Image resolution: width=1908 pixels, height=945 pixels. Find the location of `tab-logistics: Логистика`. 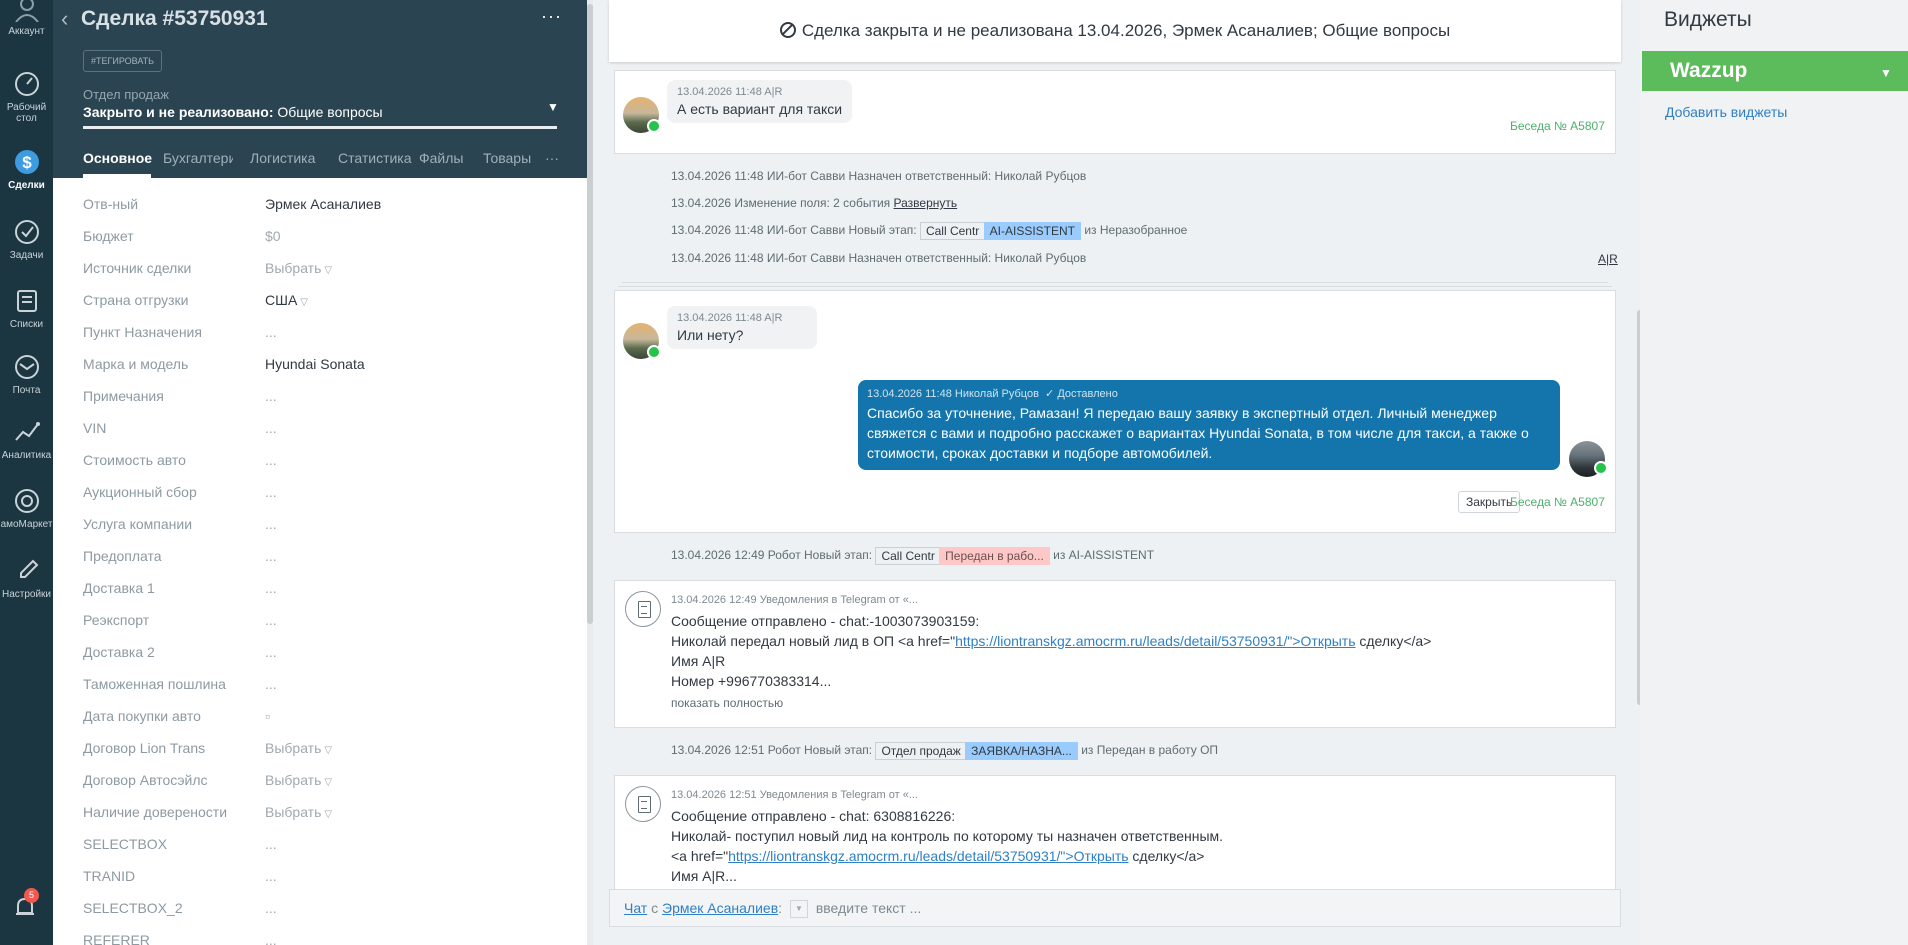

tab-logistics: Логистика is located at coordinates (282, 158).